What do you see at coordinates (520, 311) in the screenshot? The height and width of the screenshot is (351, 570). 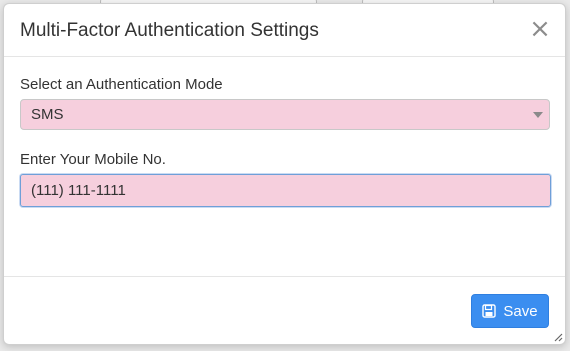 I see `save-button-label: Save` at bounding box center [520, 311].